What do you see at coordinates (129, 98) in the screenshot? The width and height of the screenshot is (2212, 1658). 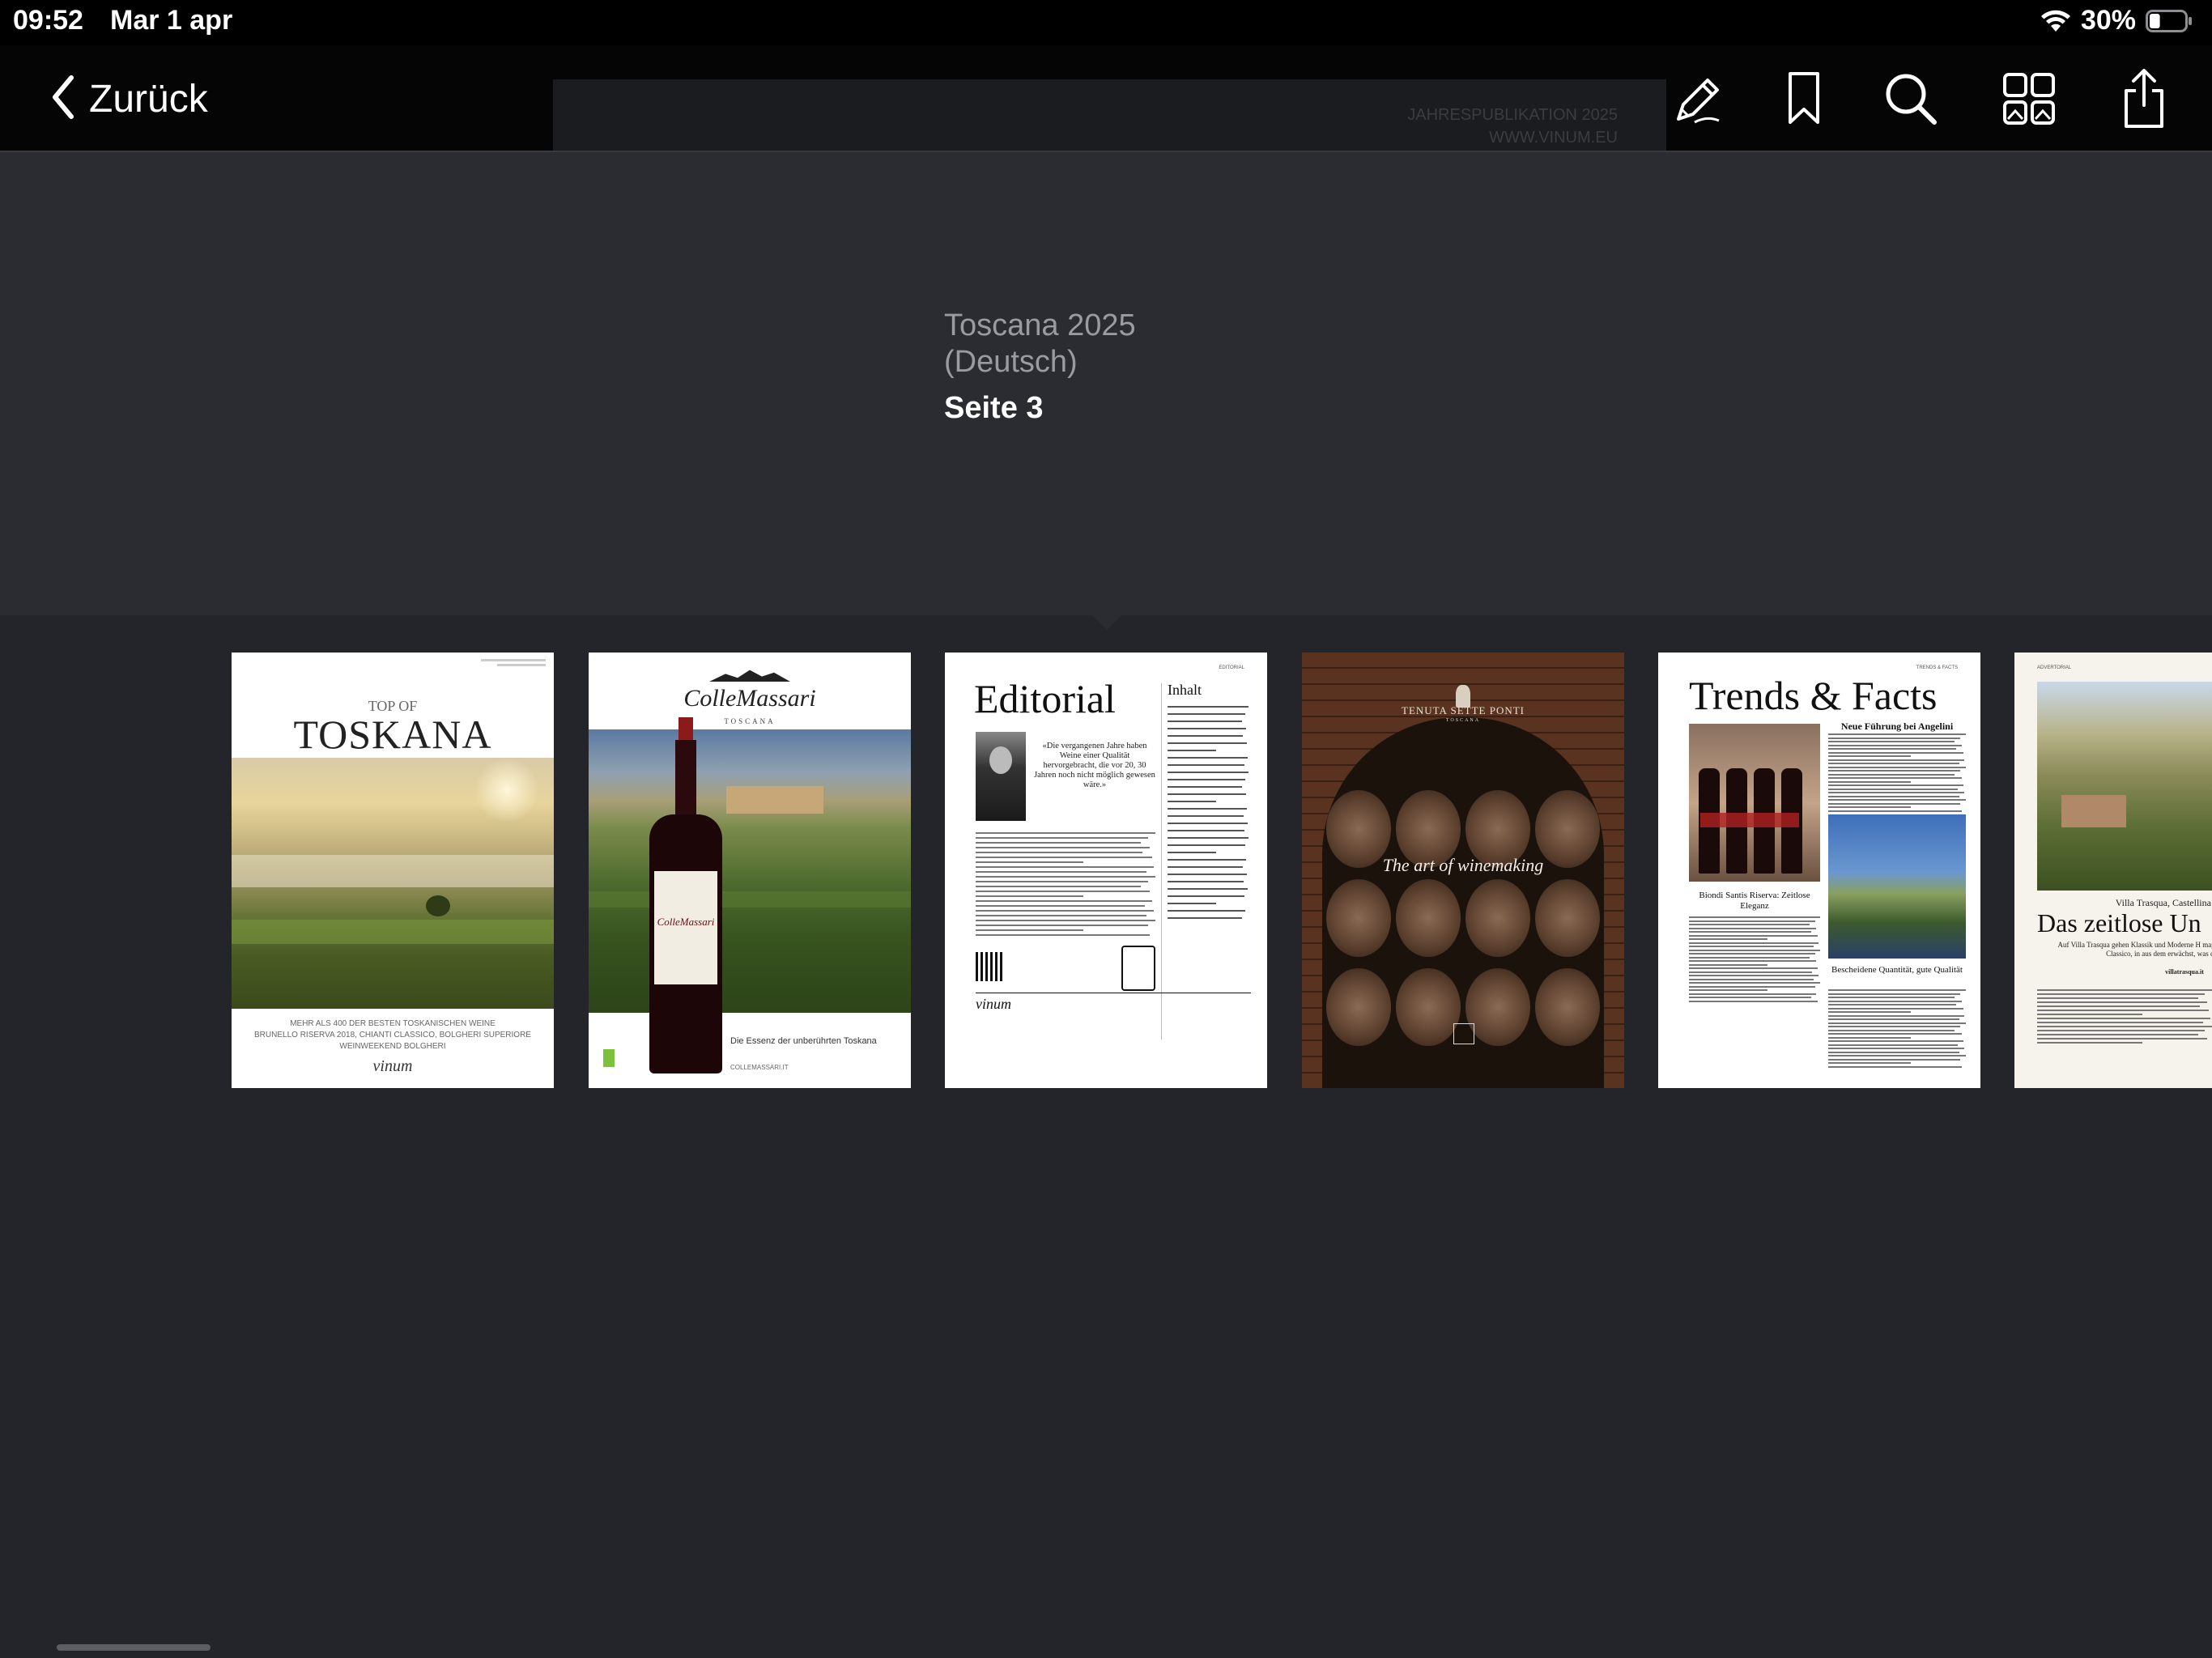 I see `back-button: Zurück` at bounding box center [129, 98].